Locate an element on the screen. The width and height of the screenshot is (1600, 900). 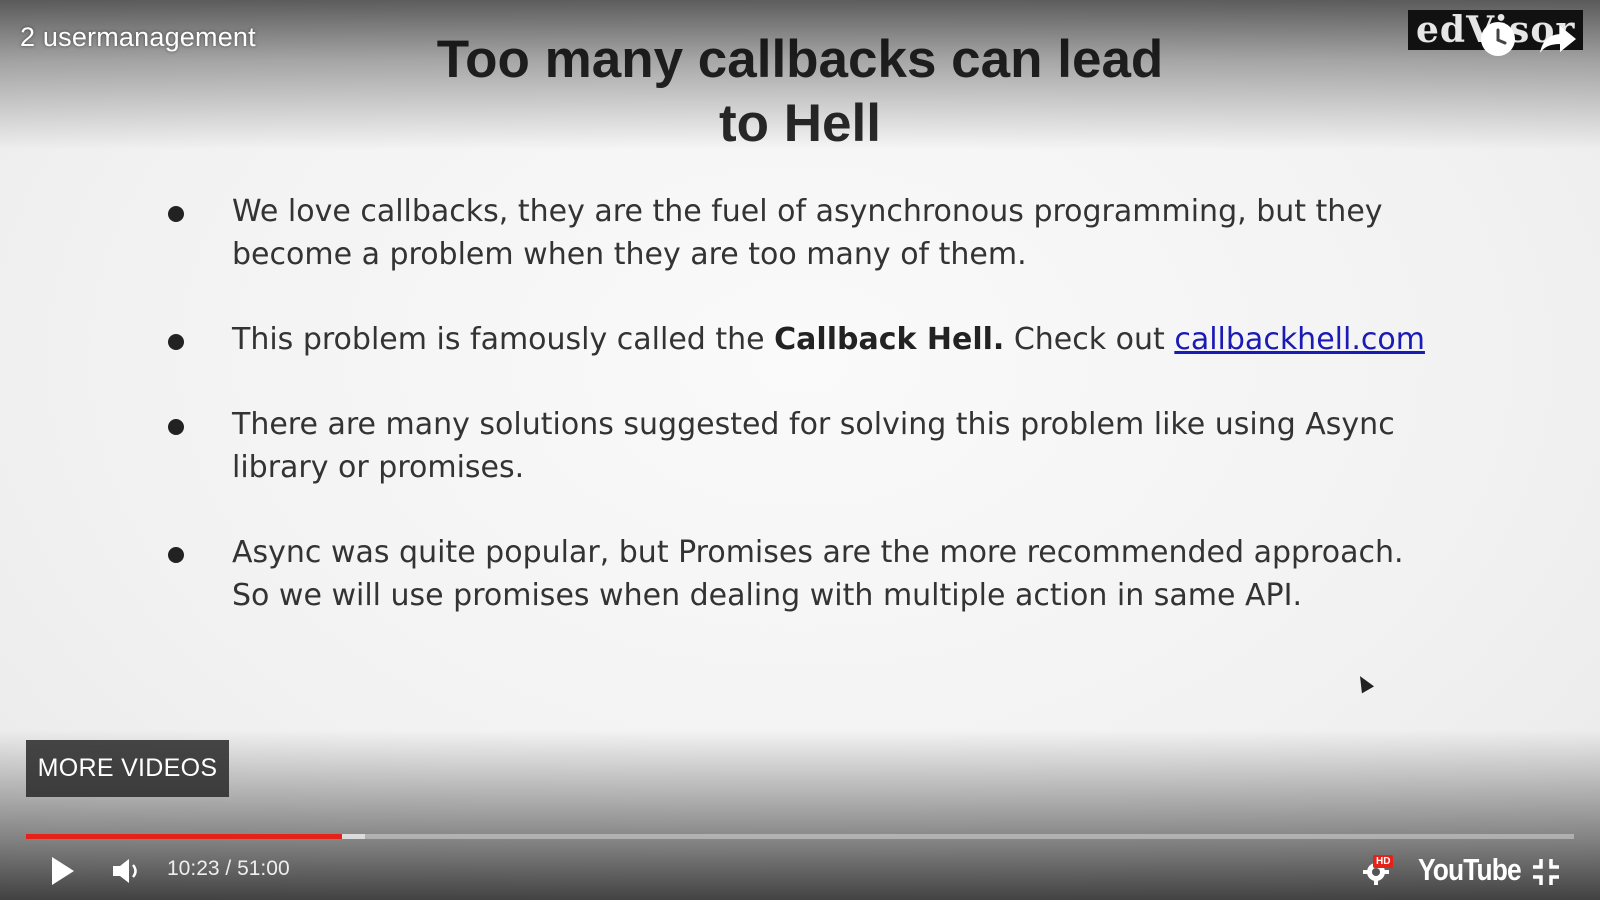
slide-title-line-2: to Hell is located at coordinates (800, 123).